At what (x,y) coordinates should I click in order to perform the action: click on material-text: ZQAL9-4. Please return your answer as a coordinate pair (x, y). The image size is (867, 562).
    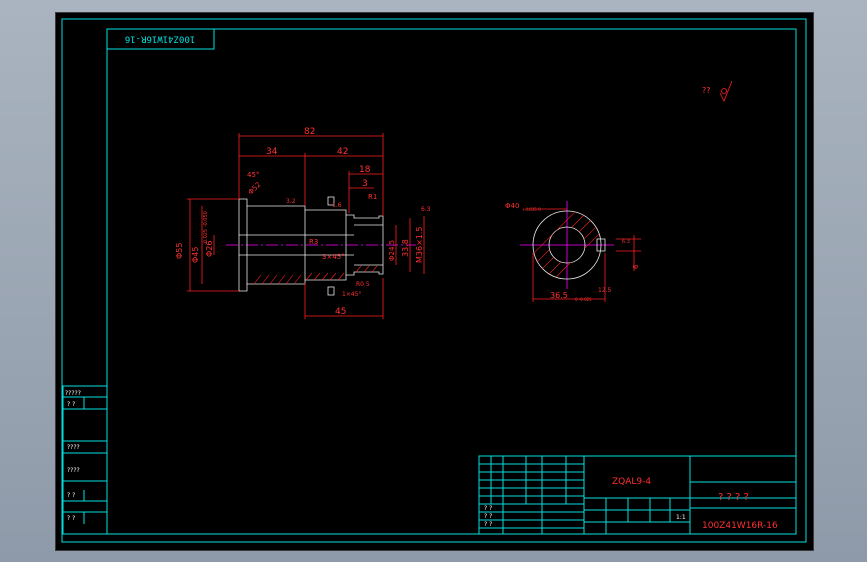
    Looking at the image, I should click on (631, 482).